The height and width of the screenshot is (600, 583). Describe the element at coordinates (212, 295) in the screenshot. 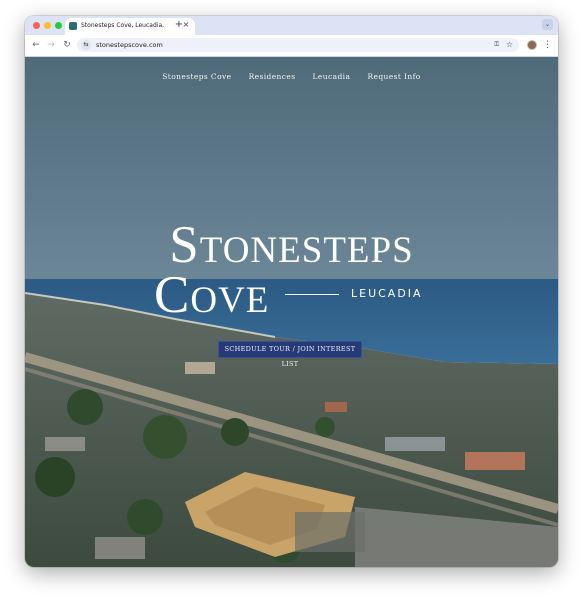

I see `brand-title-line2: Cove` at that location.